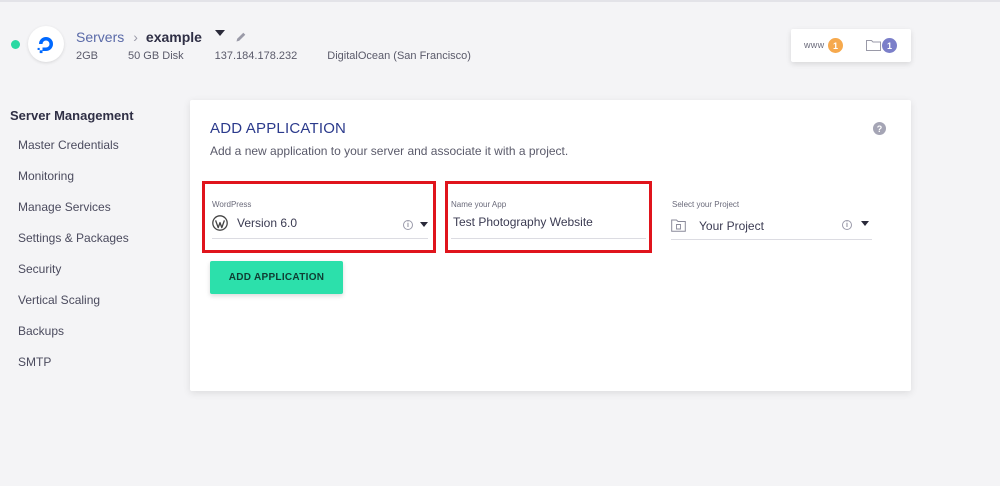  Describe the element at coordinates (889, 45) in the screenshot. I see `projects-count-badge: 1` at that location.